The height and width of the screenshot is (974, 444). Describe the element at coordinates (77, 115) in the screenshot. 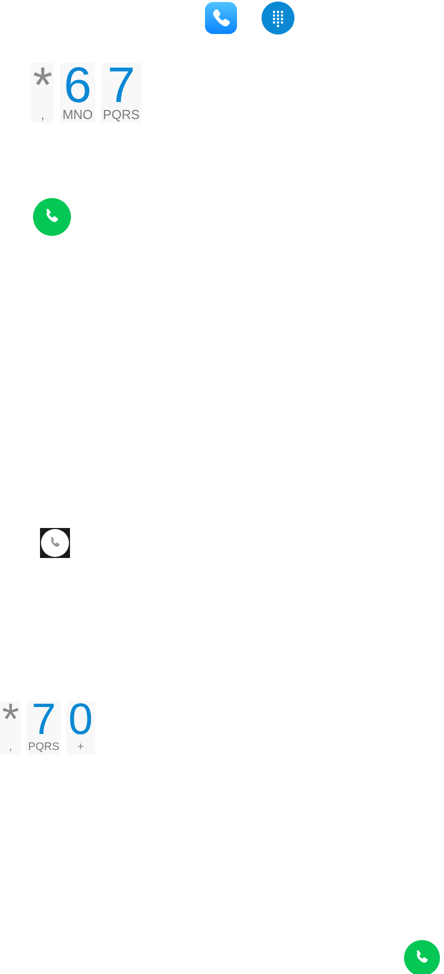

I see `key-letters: MNO` at that location.